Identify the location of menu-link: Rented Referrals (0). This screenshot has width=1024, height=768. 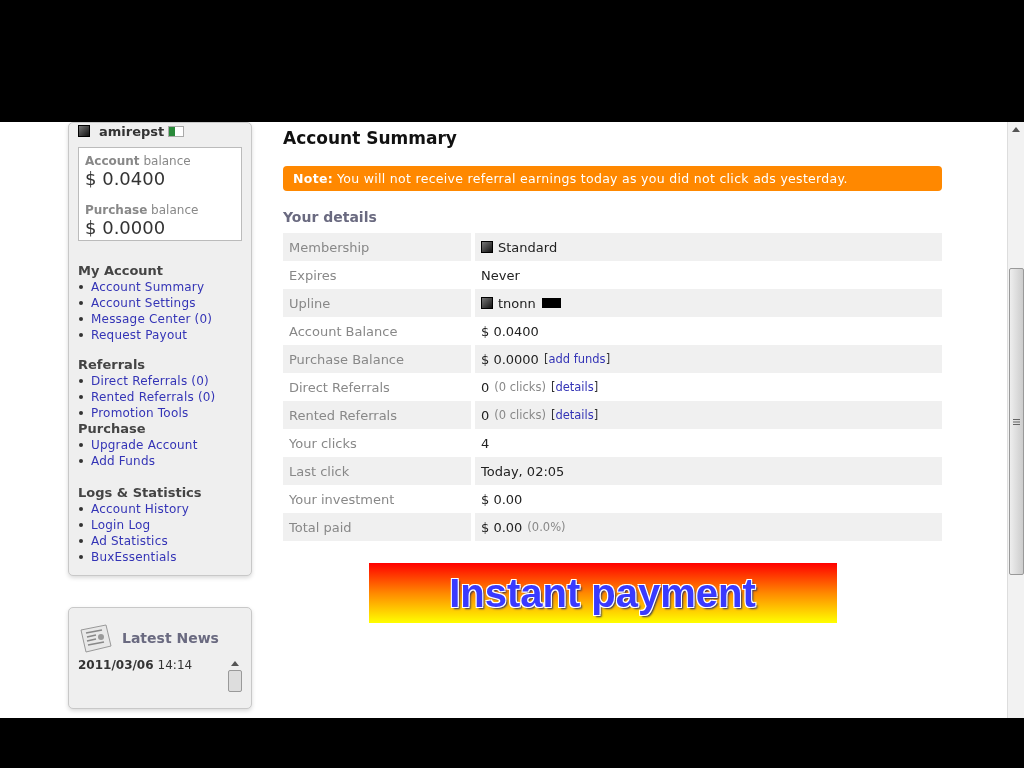
(153, 397).